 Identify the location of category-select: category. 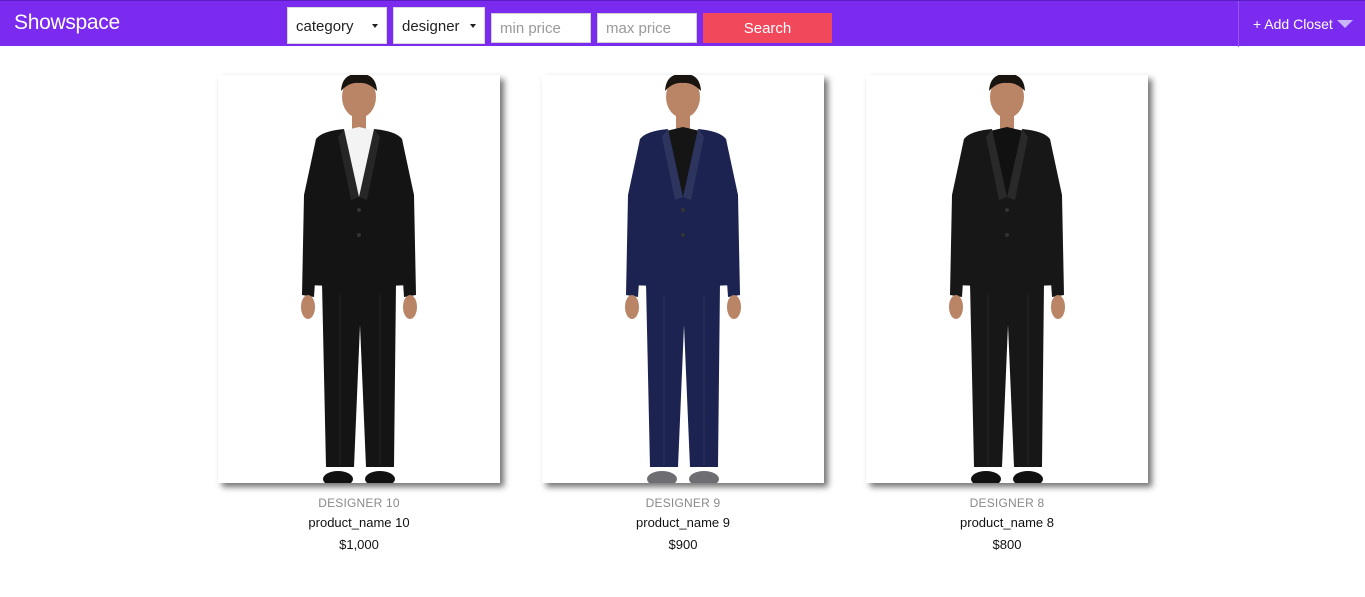
(337, 25).